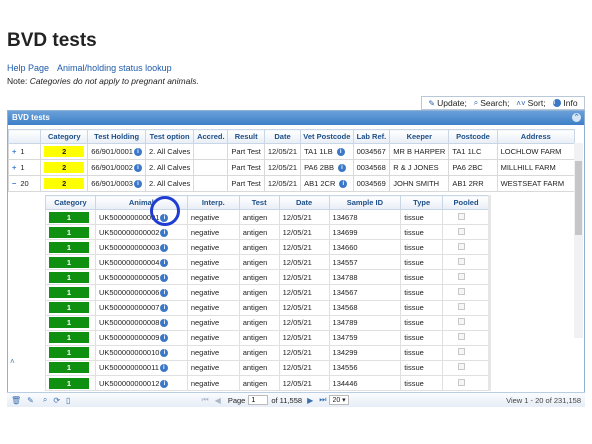 The height and width of the screenshot is (444, 592). What do you see at coordinates (473, 136) in the screenshot?
I see `column-header-9: Postcode` at bounding box center [473, 136].